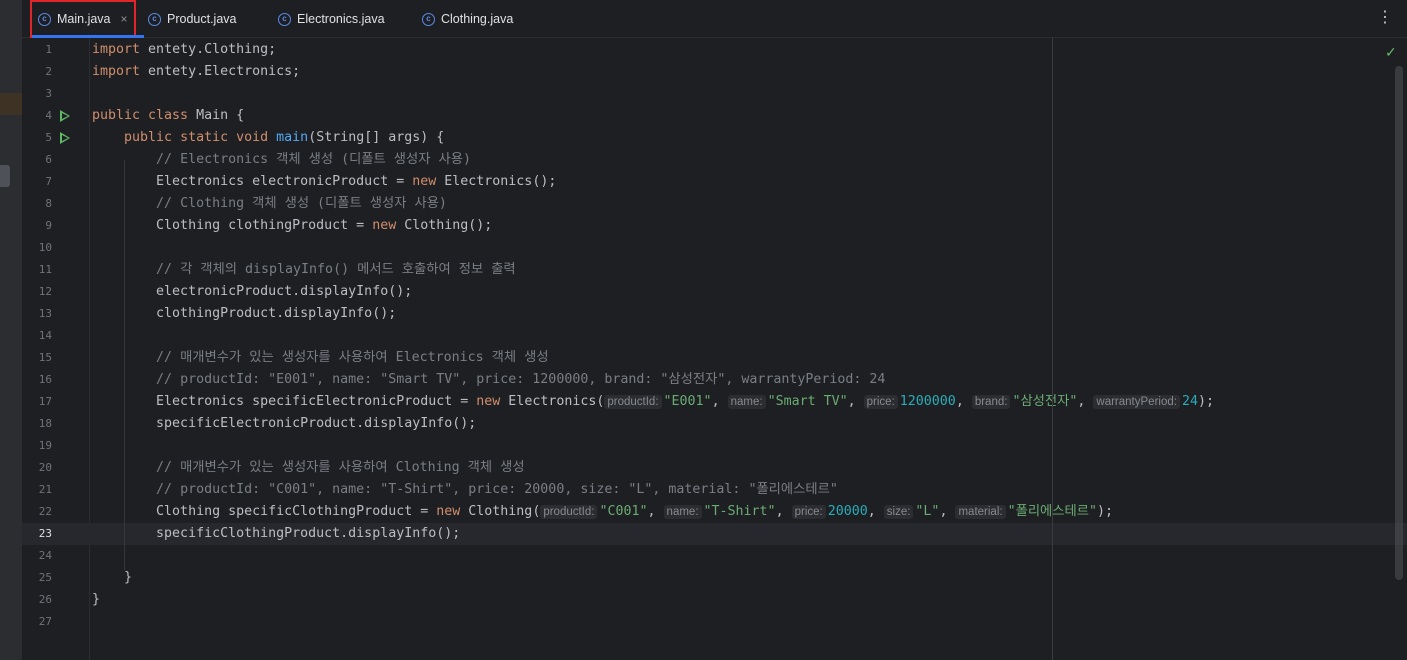 Image resolution: width=1407 pixels, height=660 pixels. I want to click on line-number: 3, so click(48, 93).